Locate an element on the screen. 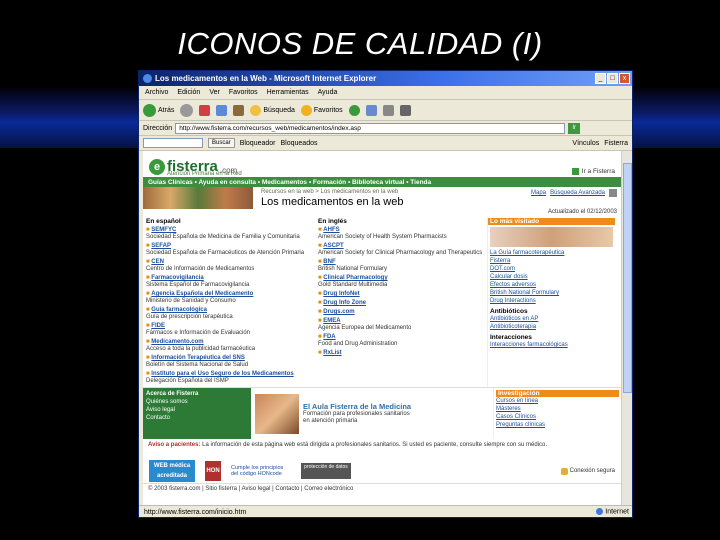 The image size is (720, 540). sidebar-link: La Guía farmacoterapéutica is located at coordinates (551, 253).